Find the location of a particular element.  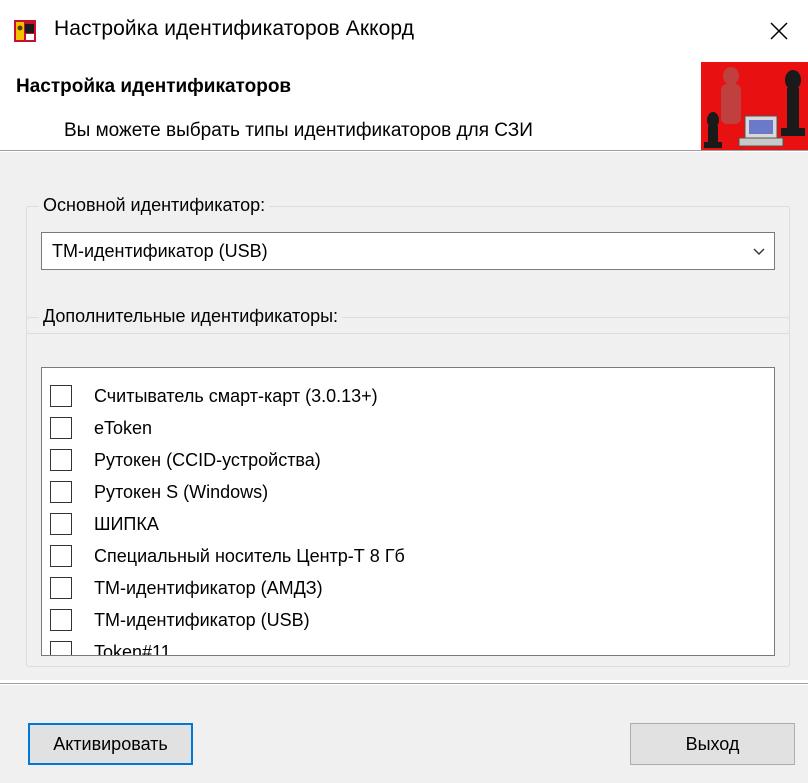

list-item-label: Рутокен S (Windows) is located at coordinates (181, 491).